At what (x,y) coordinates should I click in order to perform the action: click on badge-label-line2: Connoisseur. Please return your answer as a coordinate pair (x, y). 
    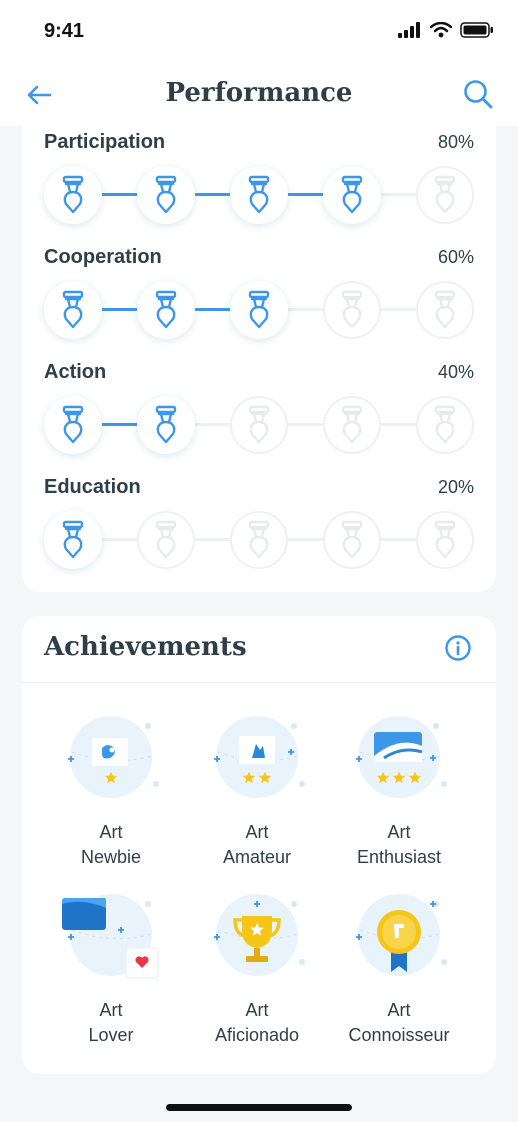
    Looking at the image, I should click on (399, 1035).